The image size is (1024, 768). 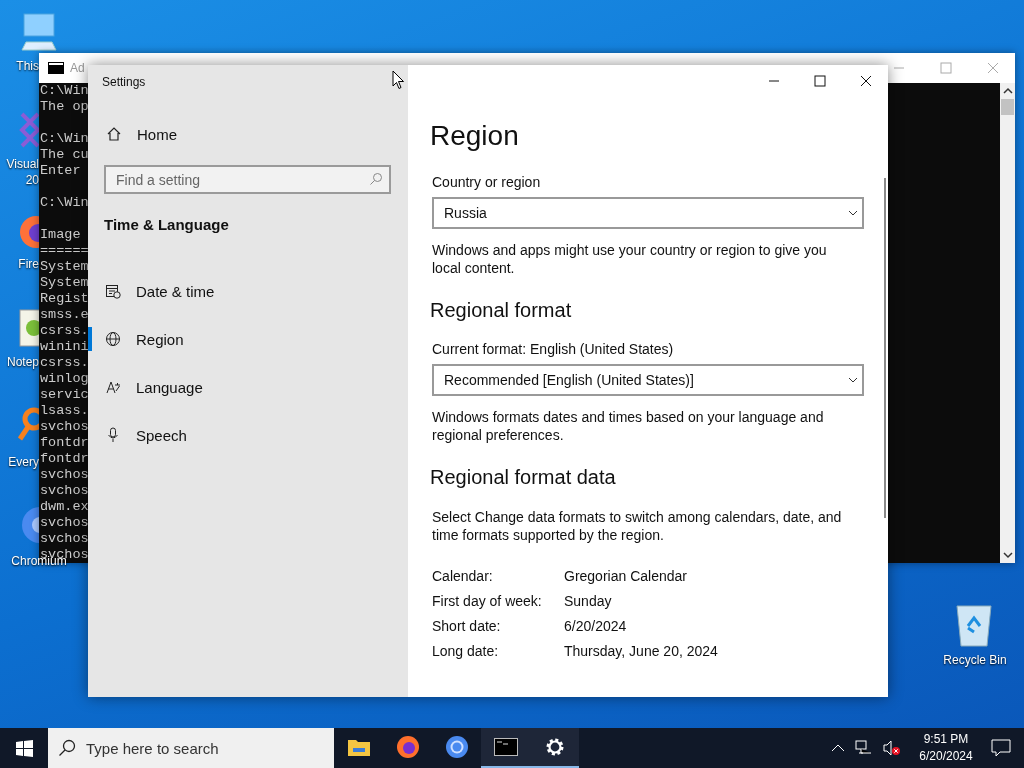 What do you see at coordinates (113, 435) in the screenshot?
I see `microphone-icon` at bounding box center [113, 435].